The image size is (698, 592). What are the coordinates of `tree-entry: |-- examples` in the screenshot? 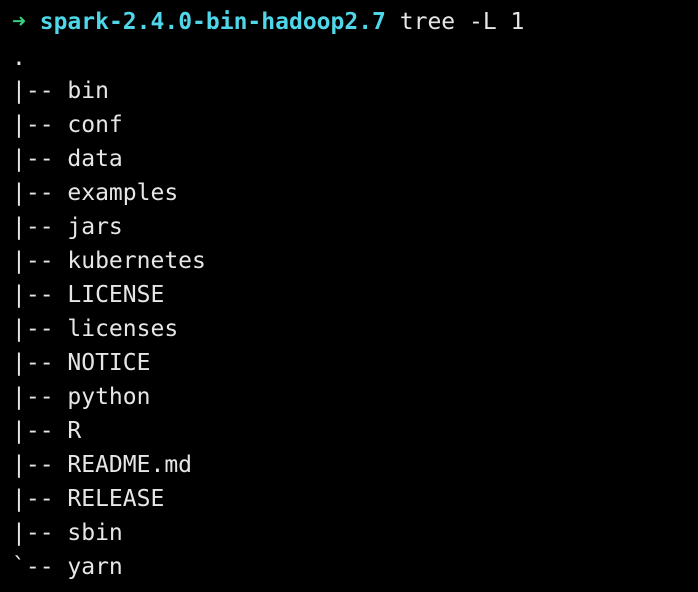 It's located at (109, 193).